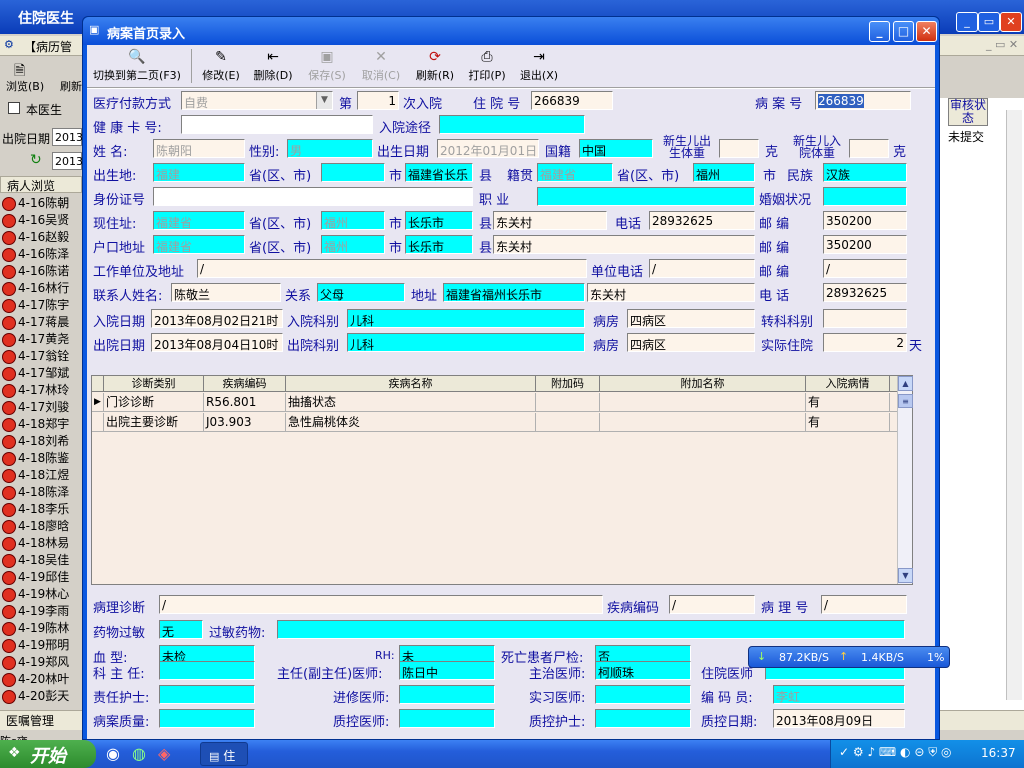  Describe the element at coordinates (42, 525) in the screenshot. I see `list-item: 4-18廖晗` at that location.